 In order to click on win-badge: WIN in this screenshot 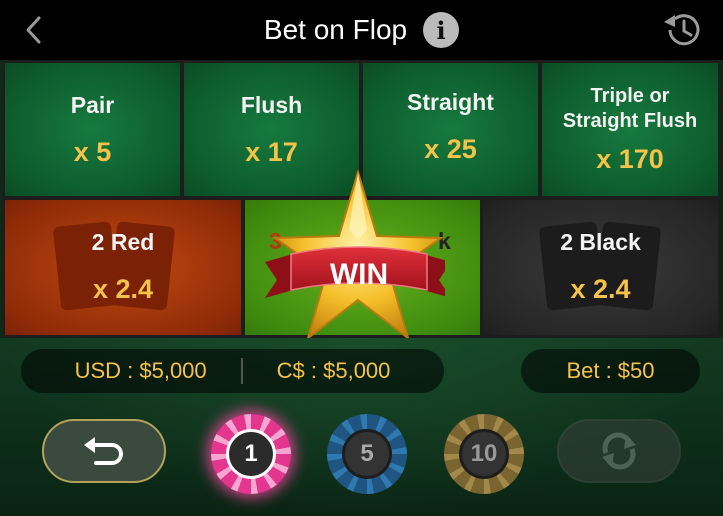, I will do `click(353, 256)`.